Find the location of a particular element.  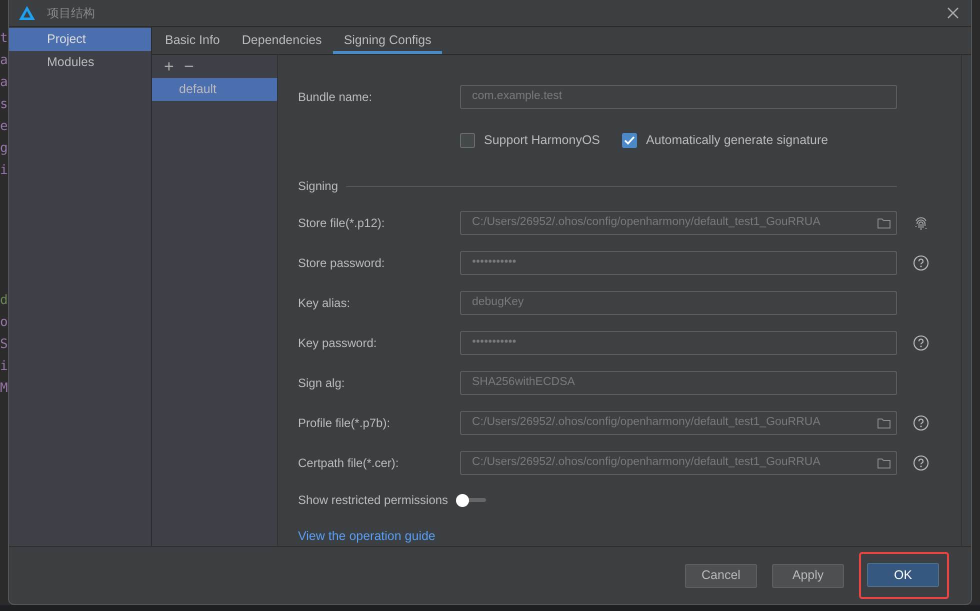

code-text: s is located at coordinates (4, 105).